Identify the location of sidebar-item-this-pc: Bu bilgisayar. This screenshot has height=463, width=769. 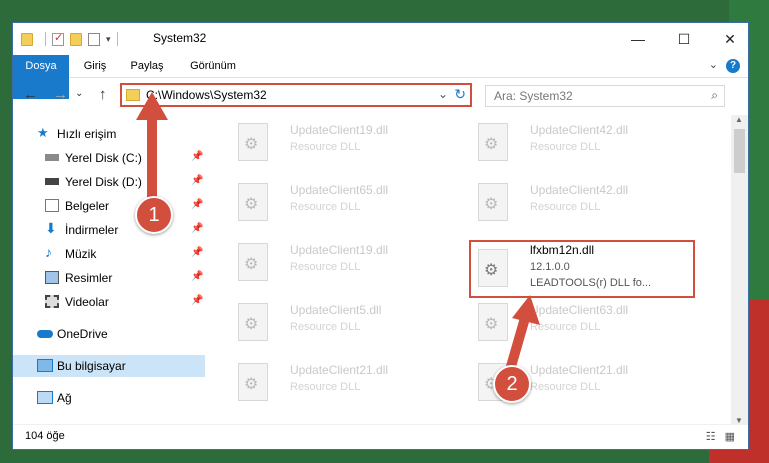
(109, 366).